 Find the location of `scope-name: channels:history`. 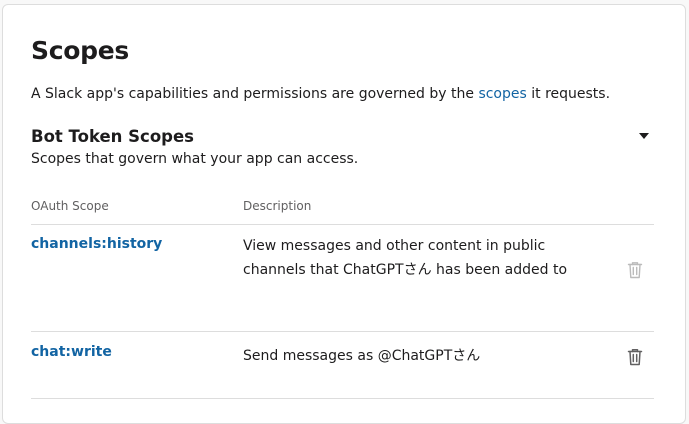

scope-name: channels:history is located at coordinates (96, 244).